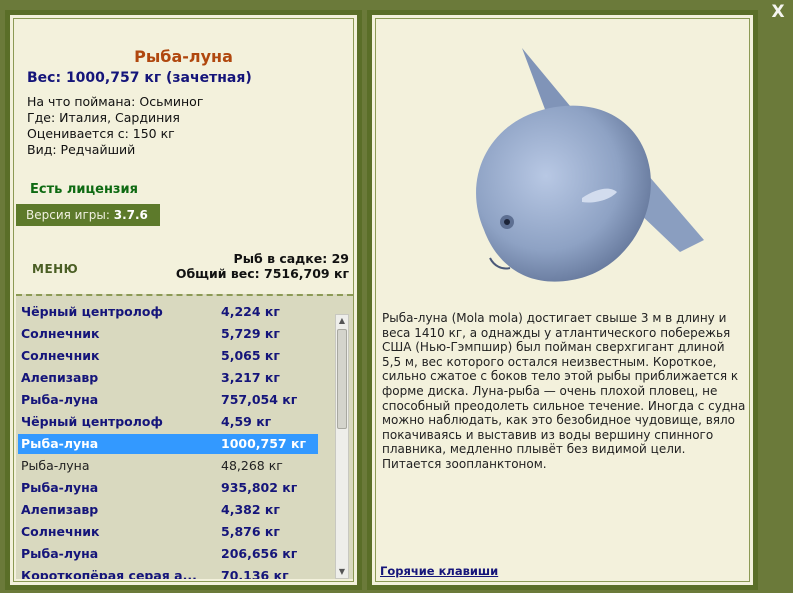  What do you see at coordinates (259, 553) in the screenshot?
I see `list-item-weight: 206,656 кг` at bounding box center [259, 553].